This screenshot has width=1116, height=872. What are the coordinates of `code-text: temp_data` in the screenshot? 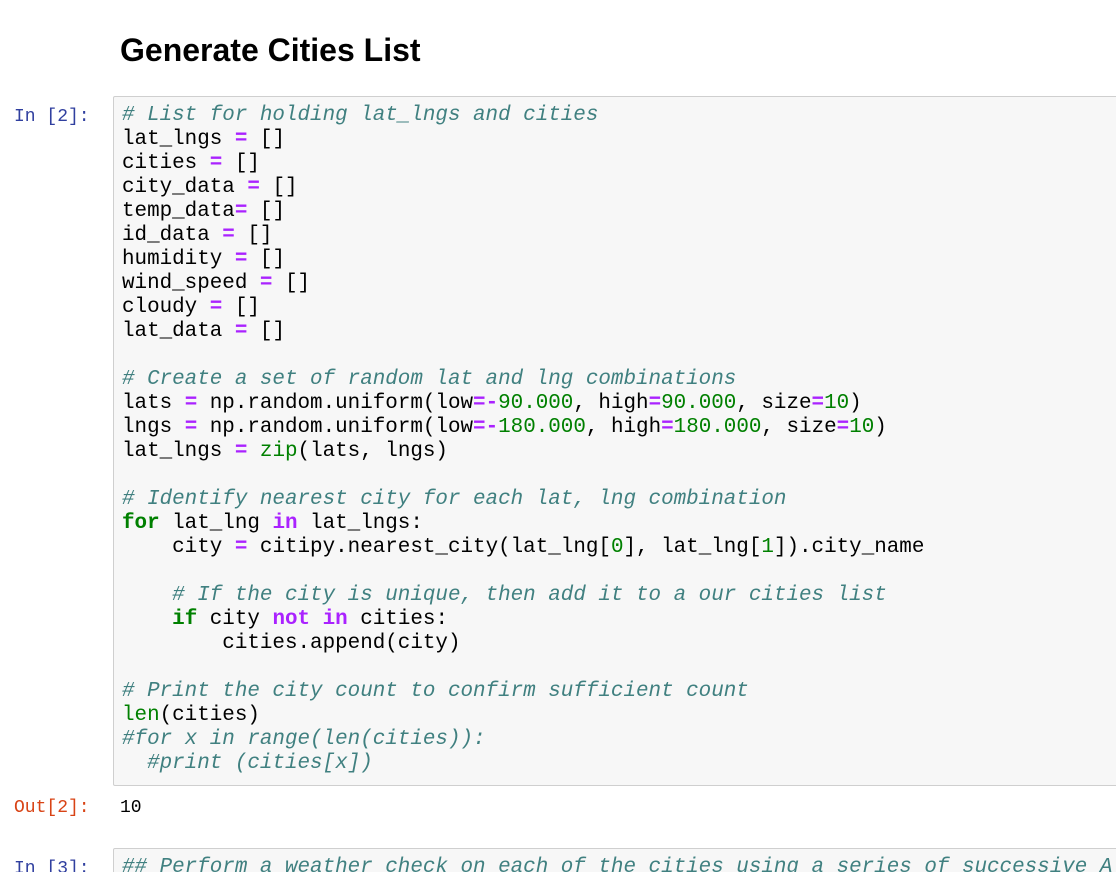 It's located at (178, 211).